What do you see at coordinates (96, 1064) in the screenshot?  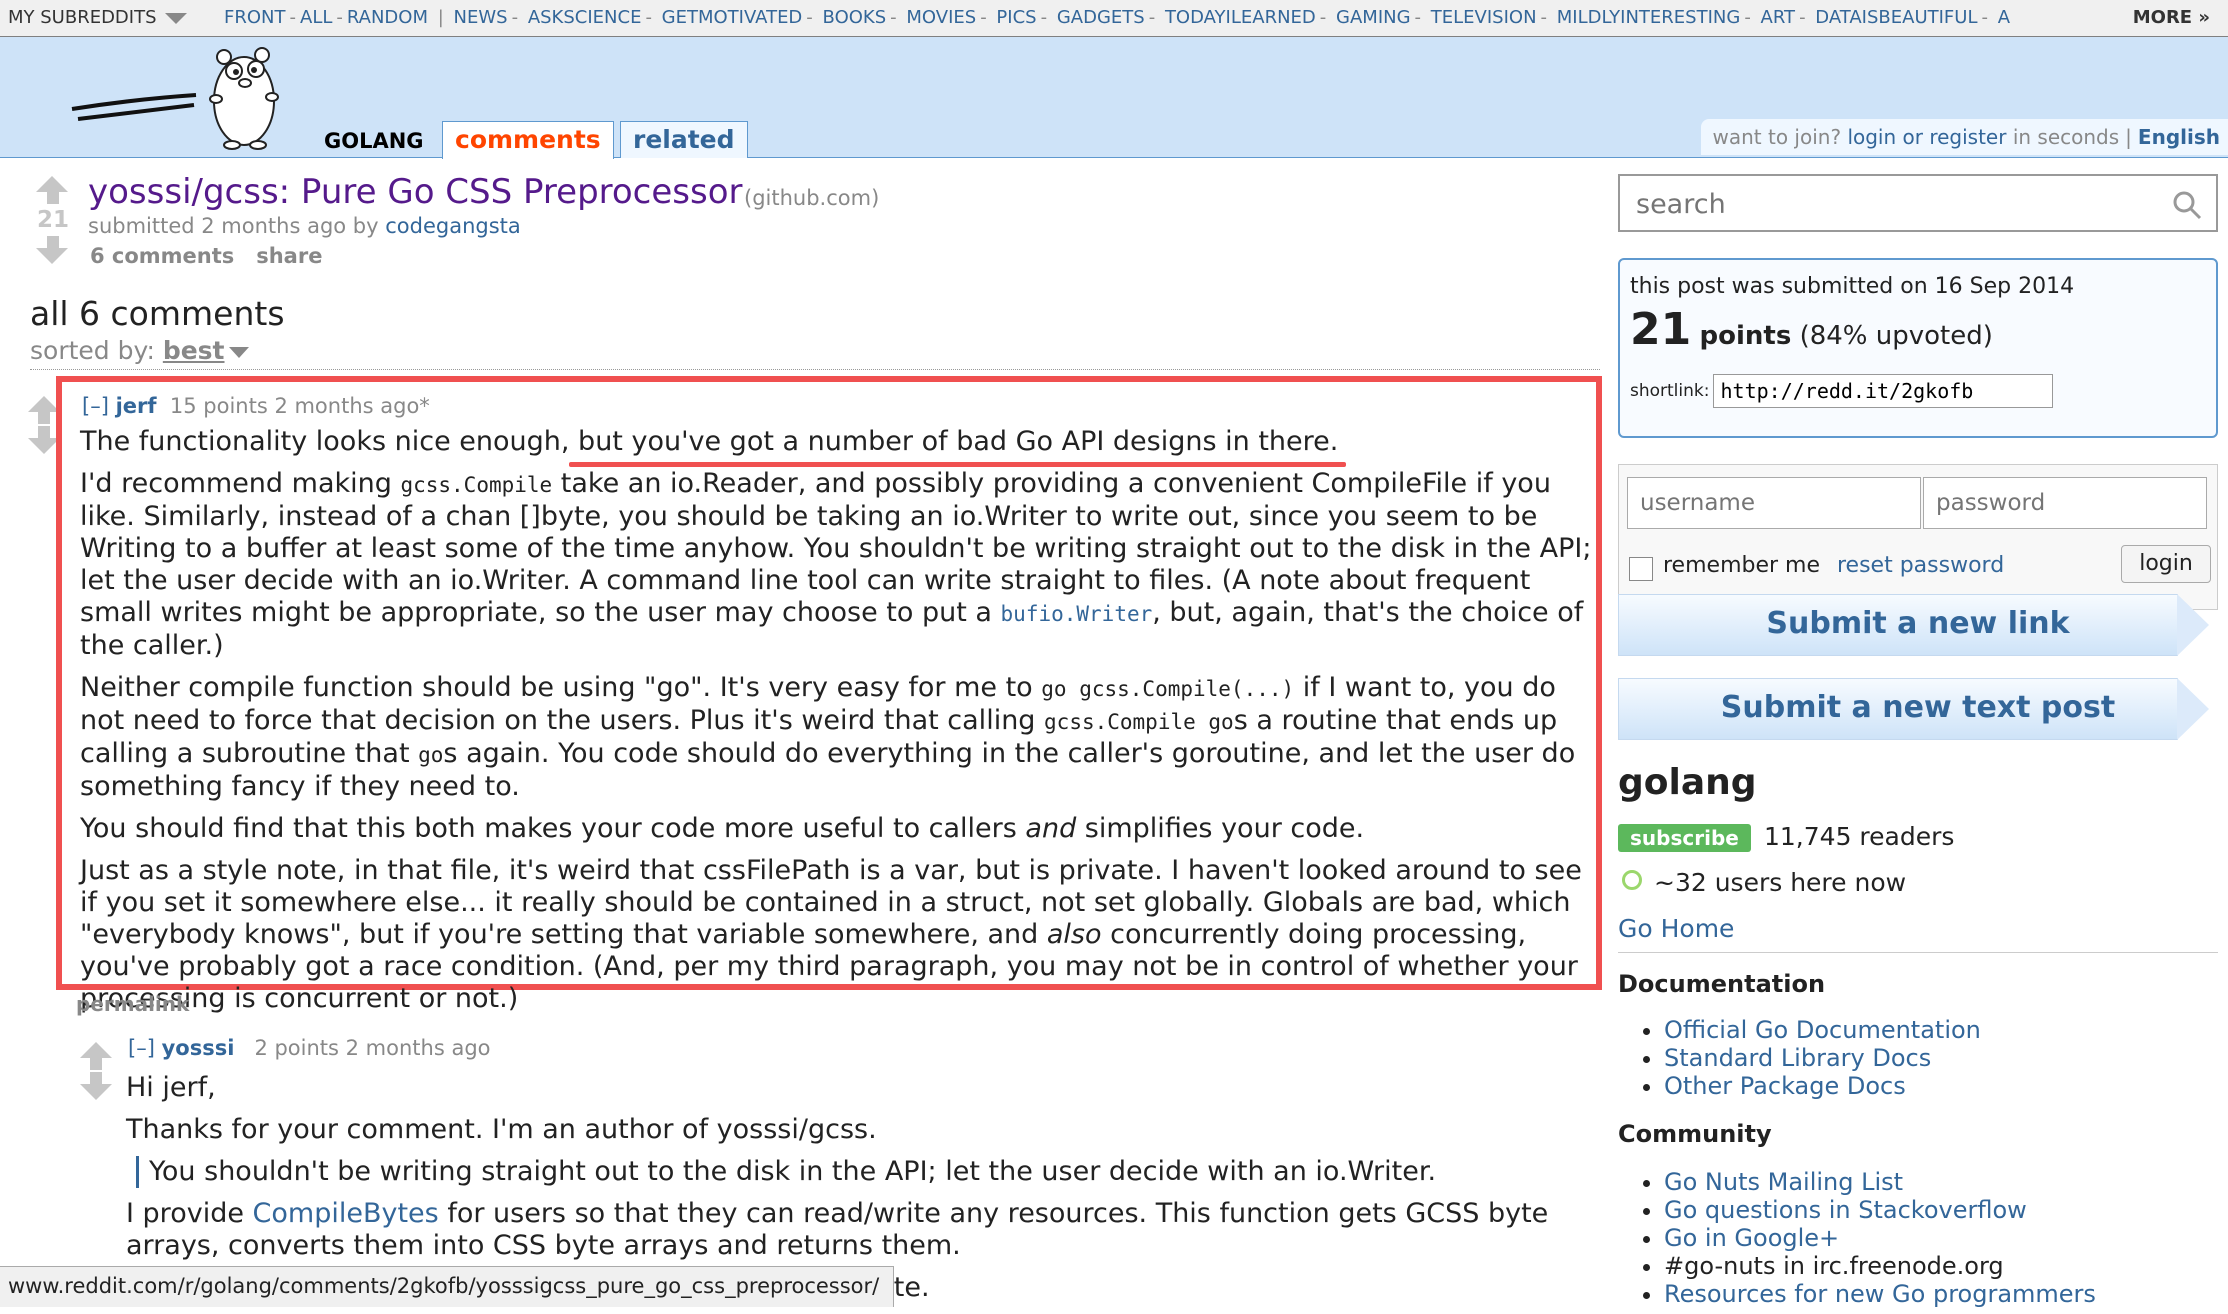 I see `upvote-stem` at bounding box center [96, 1064].